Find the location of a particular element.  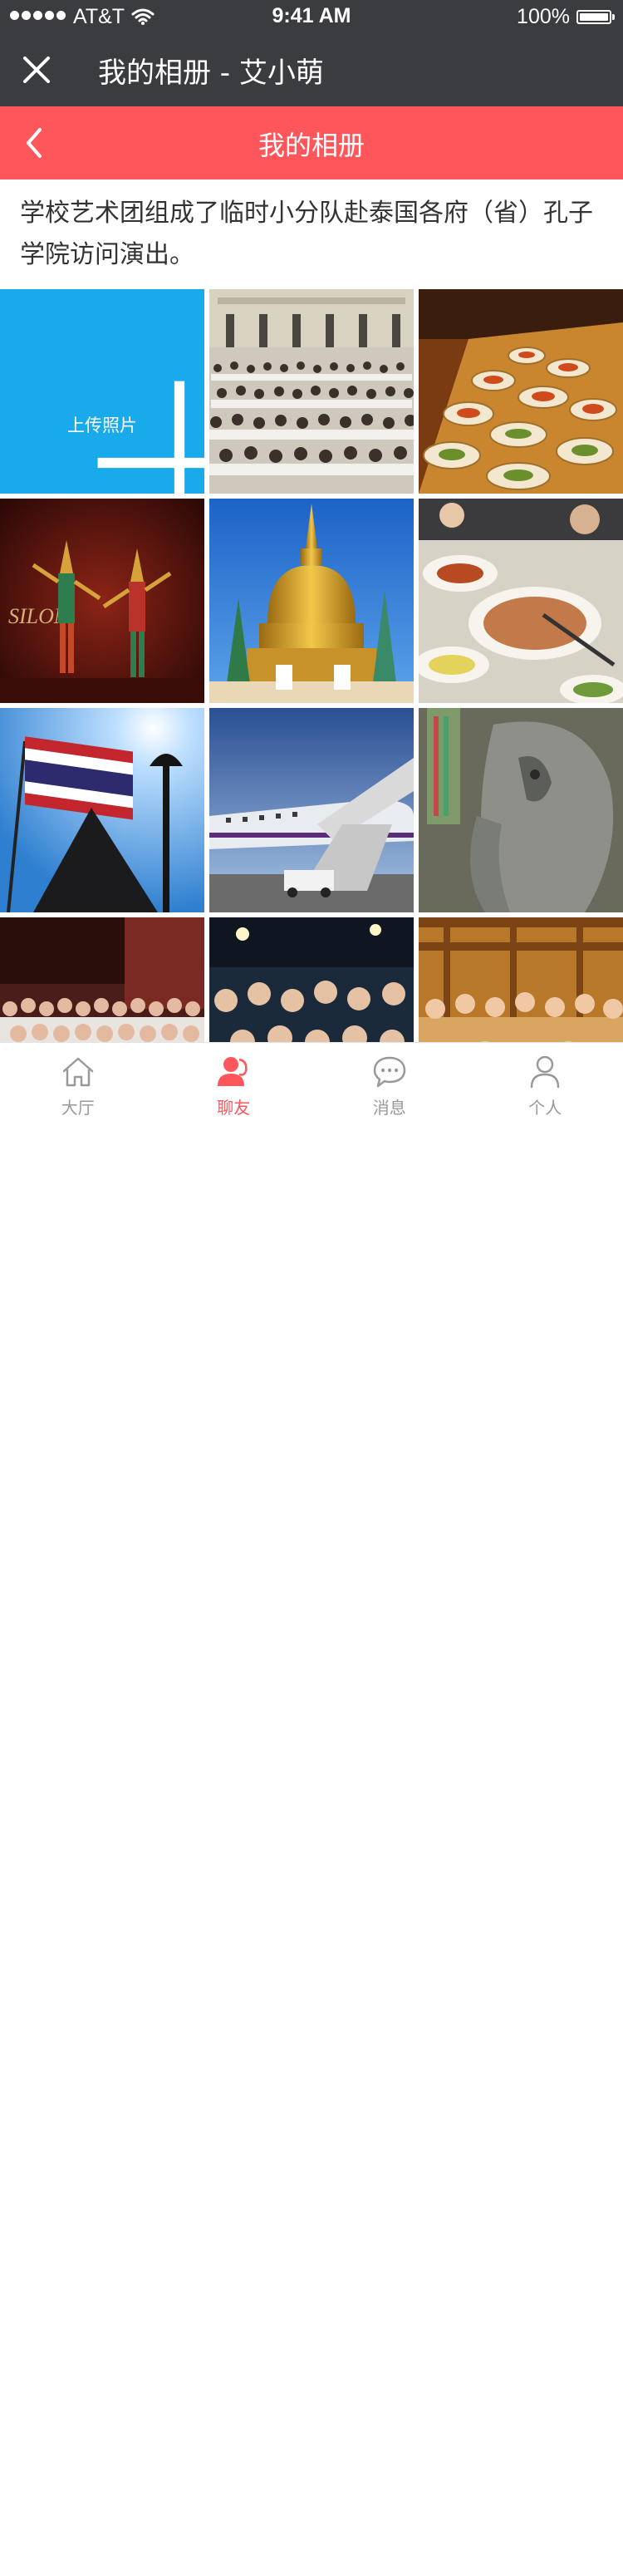

upload-photo-button: 上传照片 is located at coordinates (102, 391).